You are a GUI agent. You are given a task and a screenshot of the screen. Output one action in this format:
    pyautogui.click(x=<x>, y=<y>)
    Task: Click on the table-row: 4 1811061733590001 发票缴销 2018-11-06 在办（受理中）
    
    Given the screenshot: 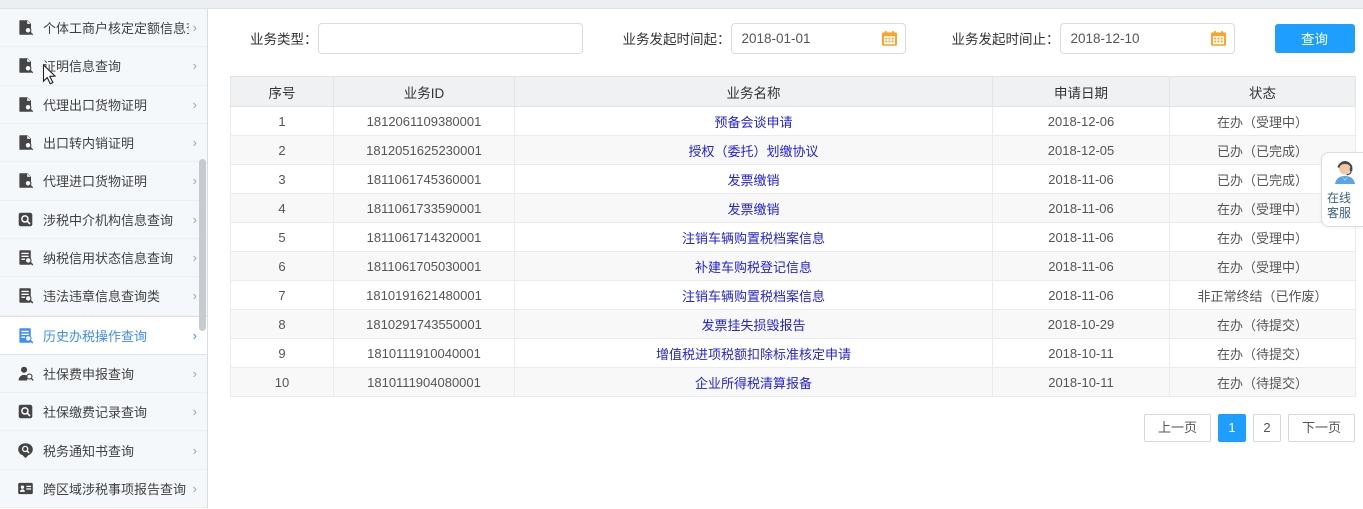 What is the action you would take?
    pyautogui.click(x=793, y=208)
    